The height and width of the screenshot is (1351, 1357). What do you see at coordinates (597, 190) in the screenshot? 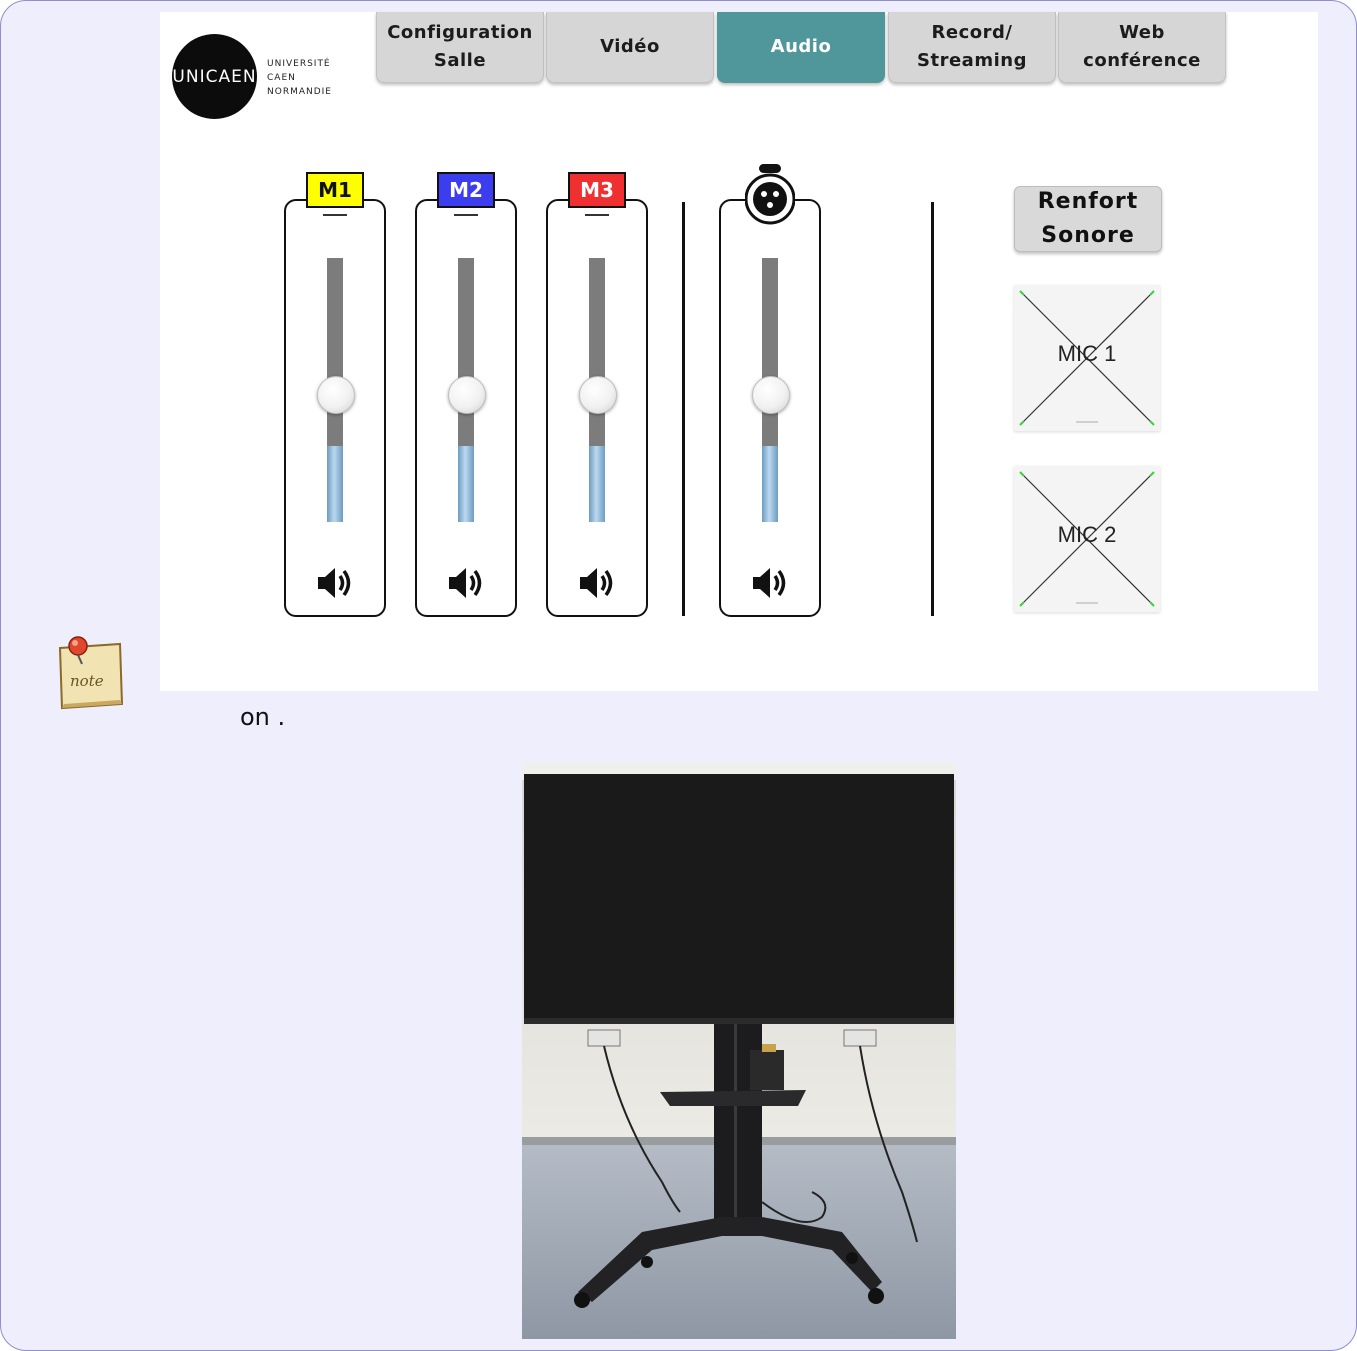
I see `channel-badge-m3: M3` at bounding box center [597, 190].